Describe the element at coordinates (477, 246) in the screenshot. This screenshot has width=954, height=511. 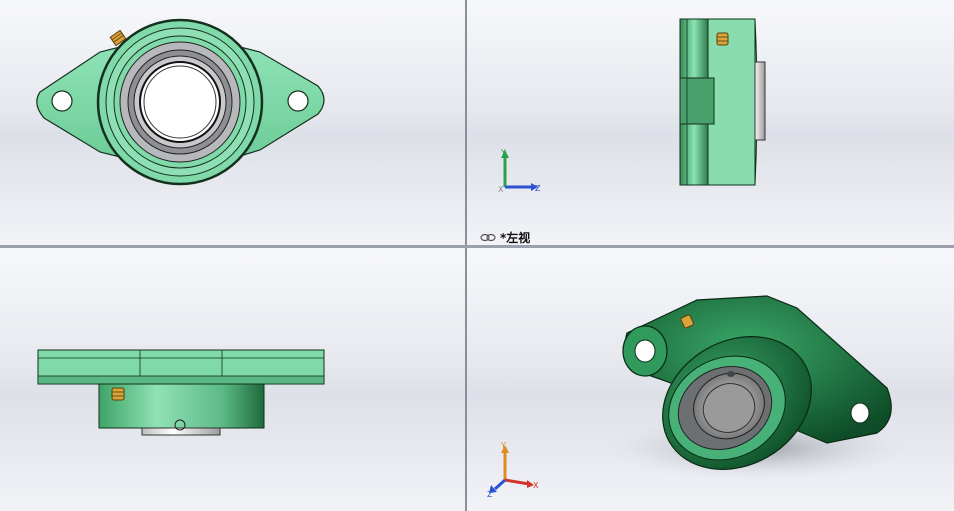
I see `viewport-divider-horizontal` at that location.